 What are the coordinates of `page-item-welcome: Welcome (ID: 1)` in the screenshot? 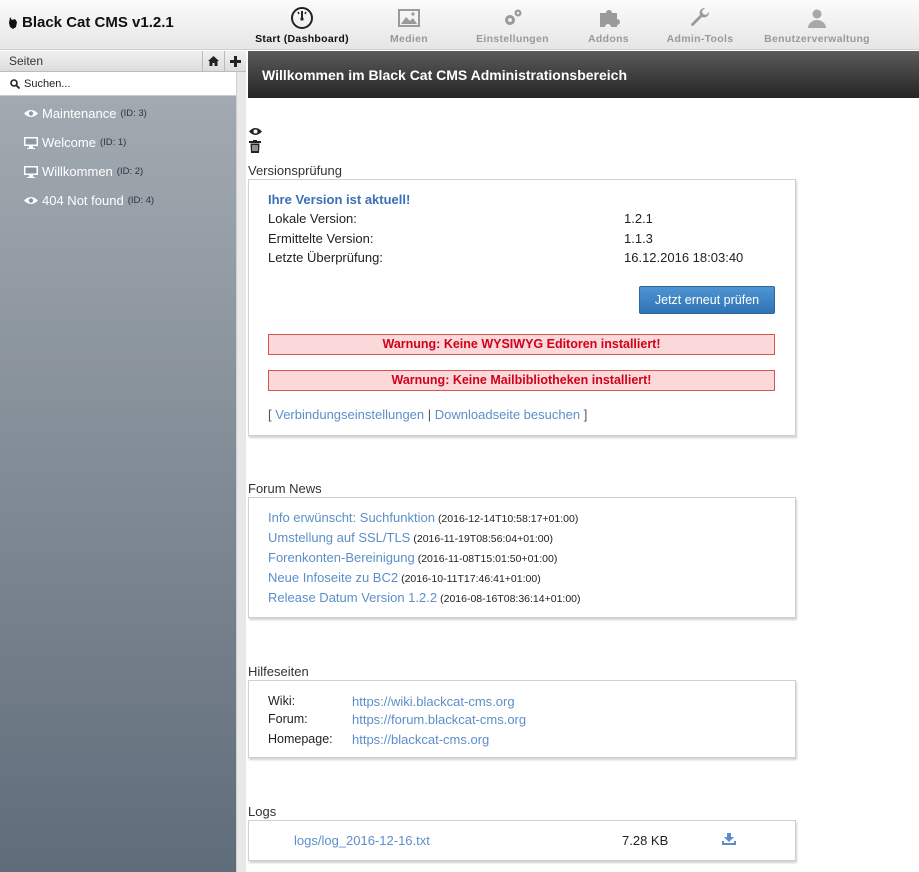 It's located at (123, 142).